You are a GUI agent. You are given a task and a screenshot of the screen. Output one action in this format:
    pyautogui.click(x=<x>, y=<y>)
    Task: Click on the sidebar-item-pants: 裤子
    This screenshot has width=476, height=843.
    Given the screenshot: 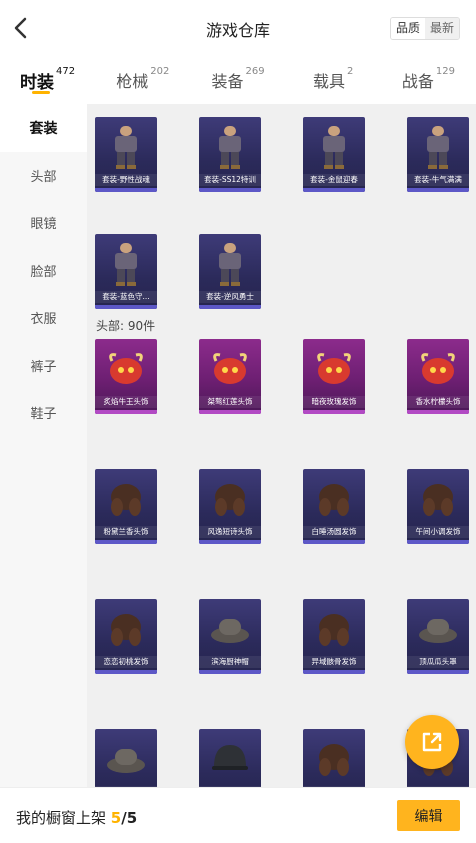 What is the action you would take?
    pyautogui.click(x=43, y=366)
    